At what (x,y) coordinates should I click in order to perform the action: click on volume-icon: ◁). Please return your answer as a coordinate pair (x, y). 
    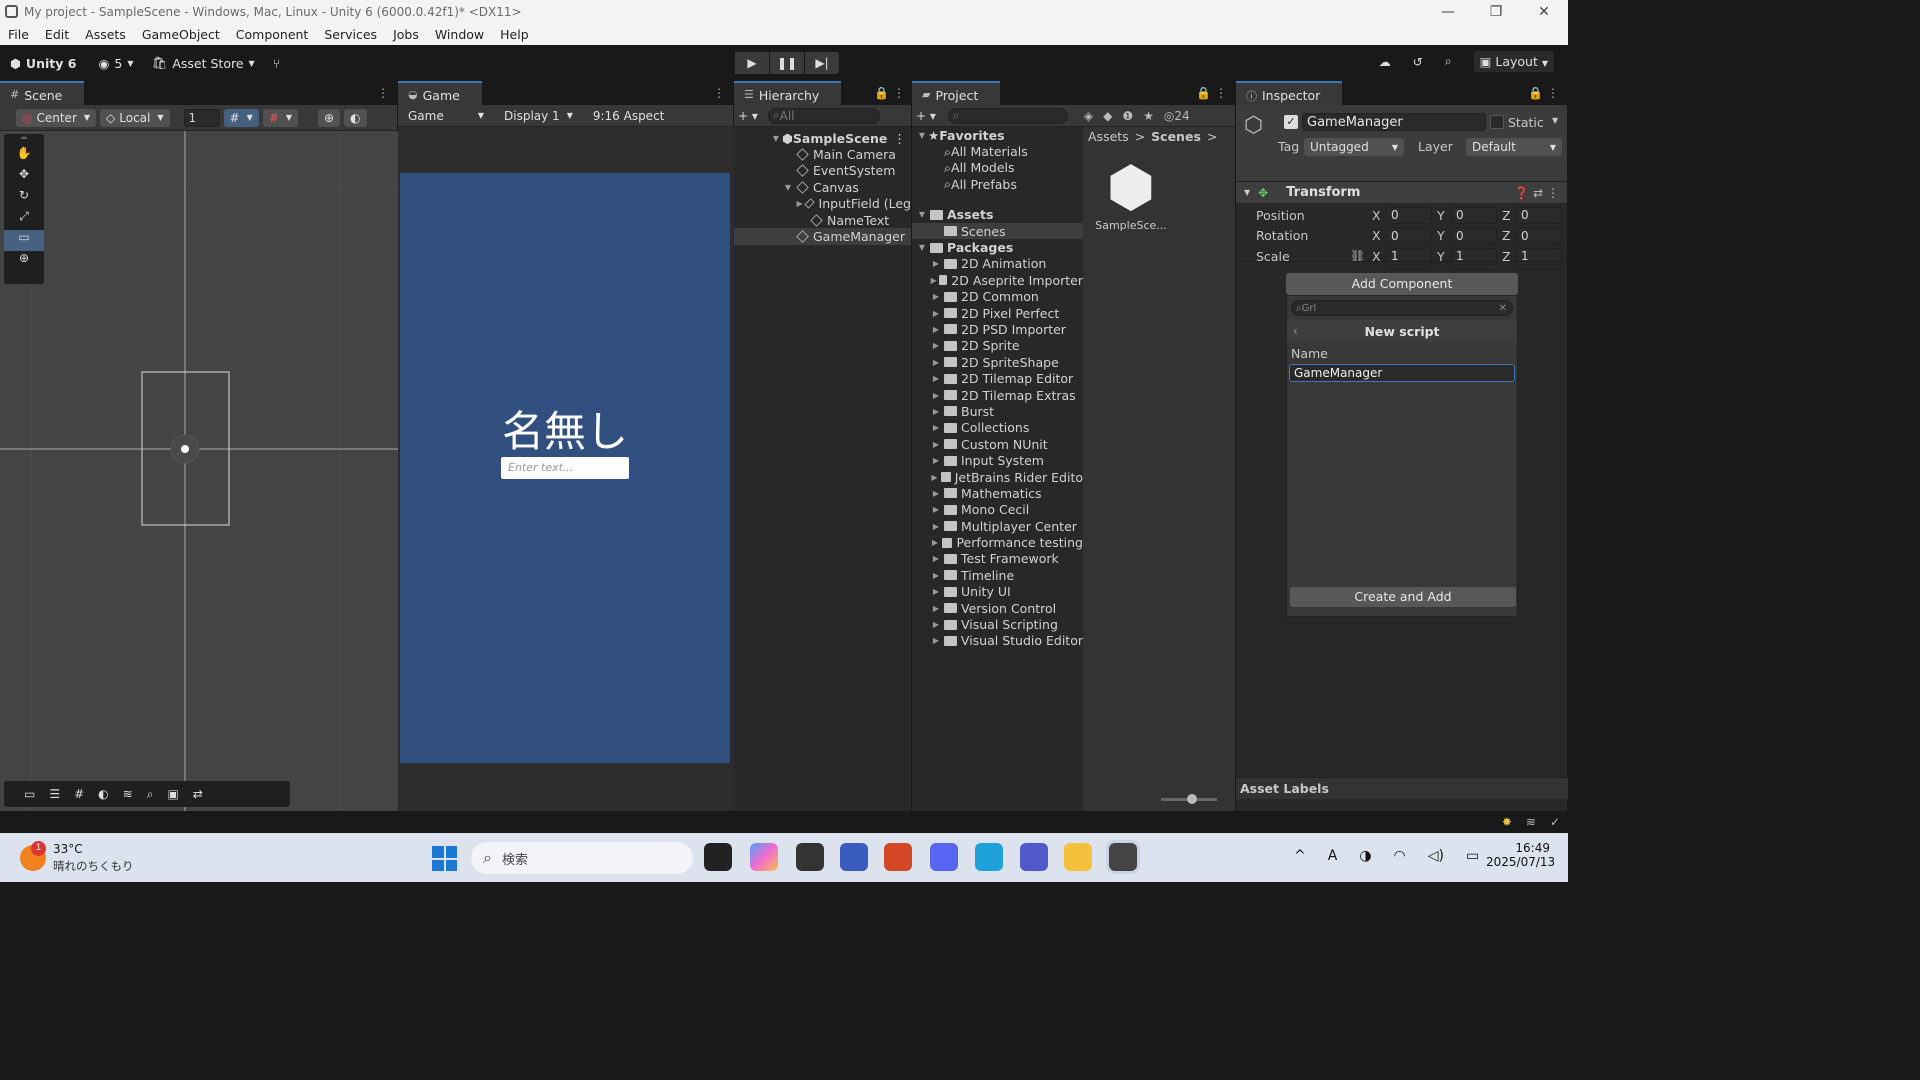
    Looking at the image, I should click on (1436, 856).